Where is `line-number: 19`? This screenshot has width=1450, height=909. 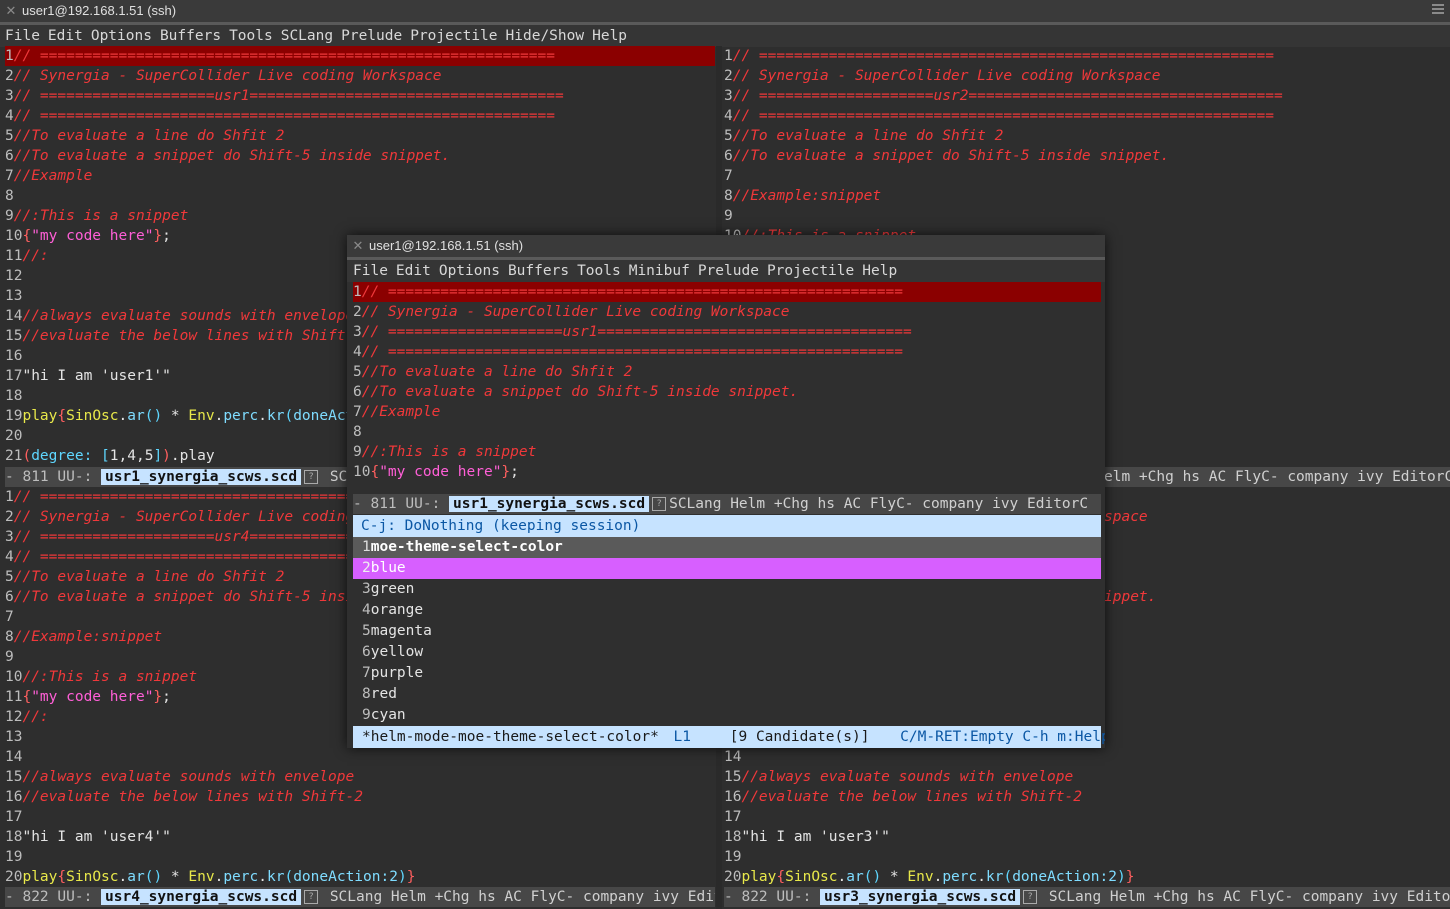
line-number: 19 is located at coordinates (733, 857).